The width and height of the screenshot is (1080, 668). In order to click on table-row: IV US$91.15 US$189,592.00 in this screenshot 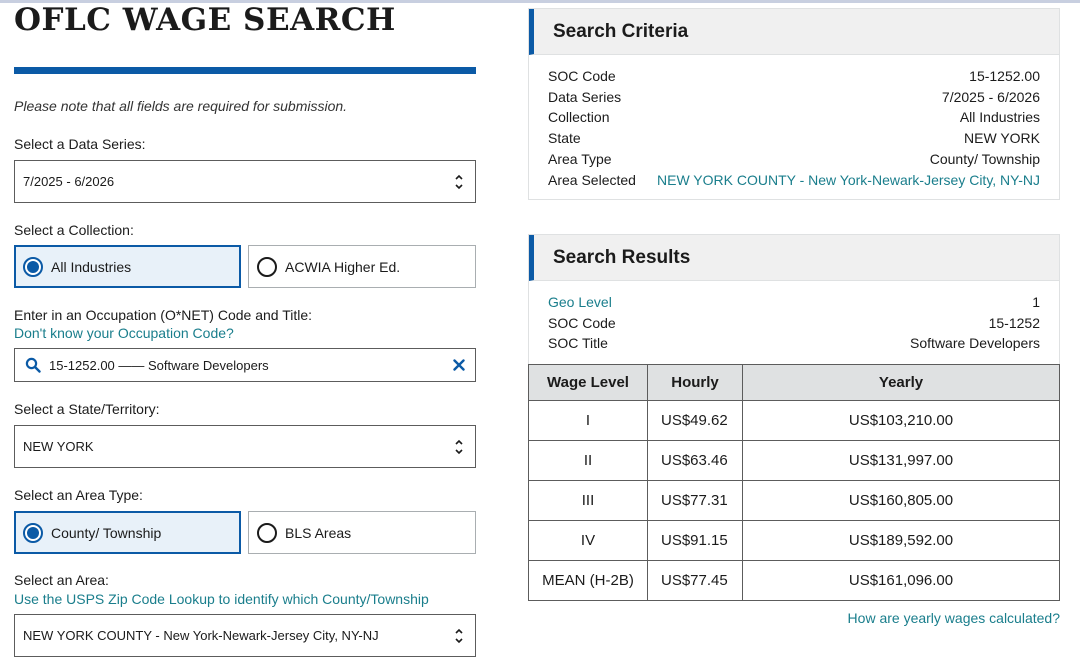, I will do `click(794, 540)`.